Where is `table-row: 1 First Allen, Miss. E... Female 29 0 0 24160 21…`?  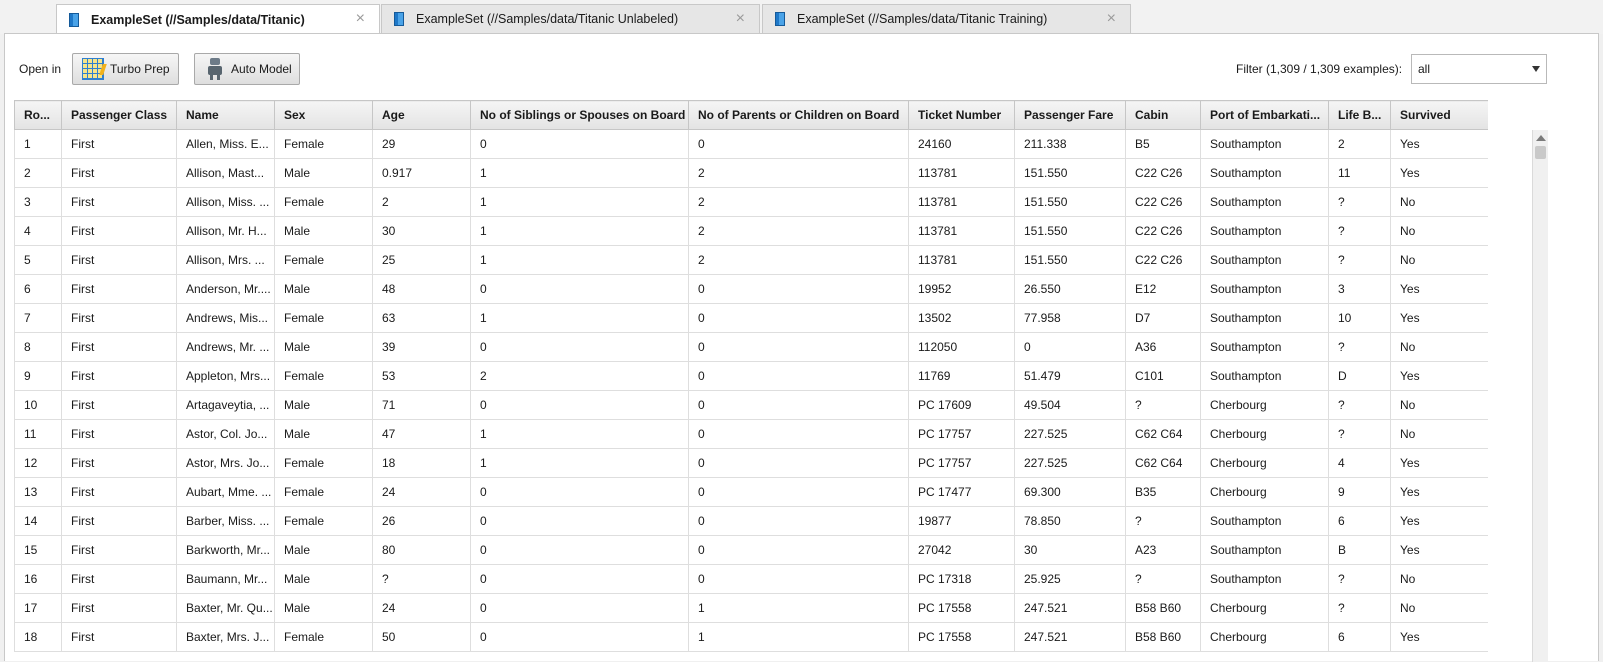
table-row: 1 First Allen, Miss. E... Female 29 0 0 24160 21… is located at coordinates (751, 144).